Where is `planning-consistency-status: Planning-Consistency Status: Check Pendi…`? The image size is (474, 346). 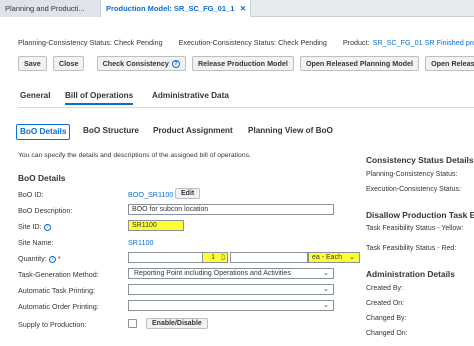
planning-consistency-status: Planning-Consistency Status: Check Pendi… is located at coordinates (90, 42).